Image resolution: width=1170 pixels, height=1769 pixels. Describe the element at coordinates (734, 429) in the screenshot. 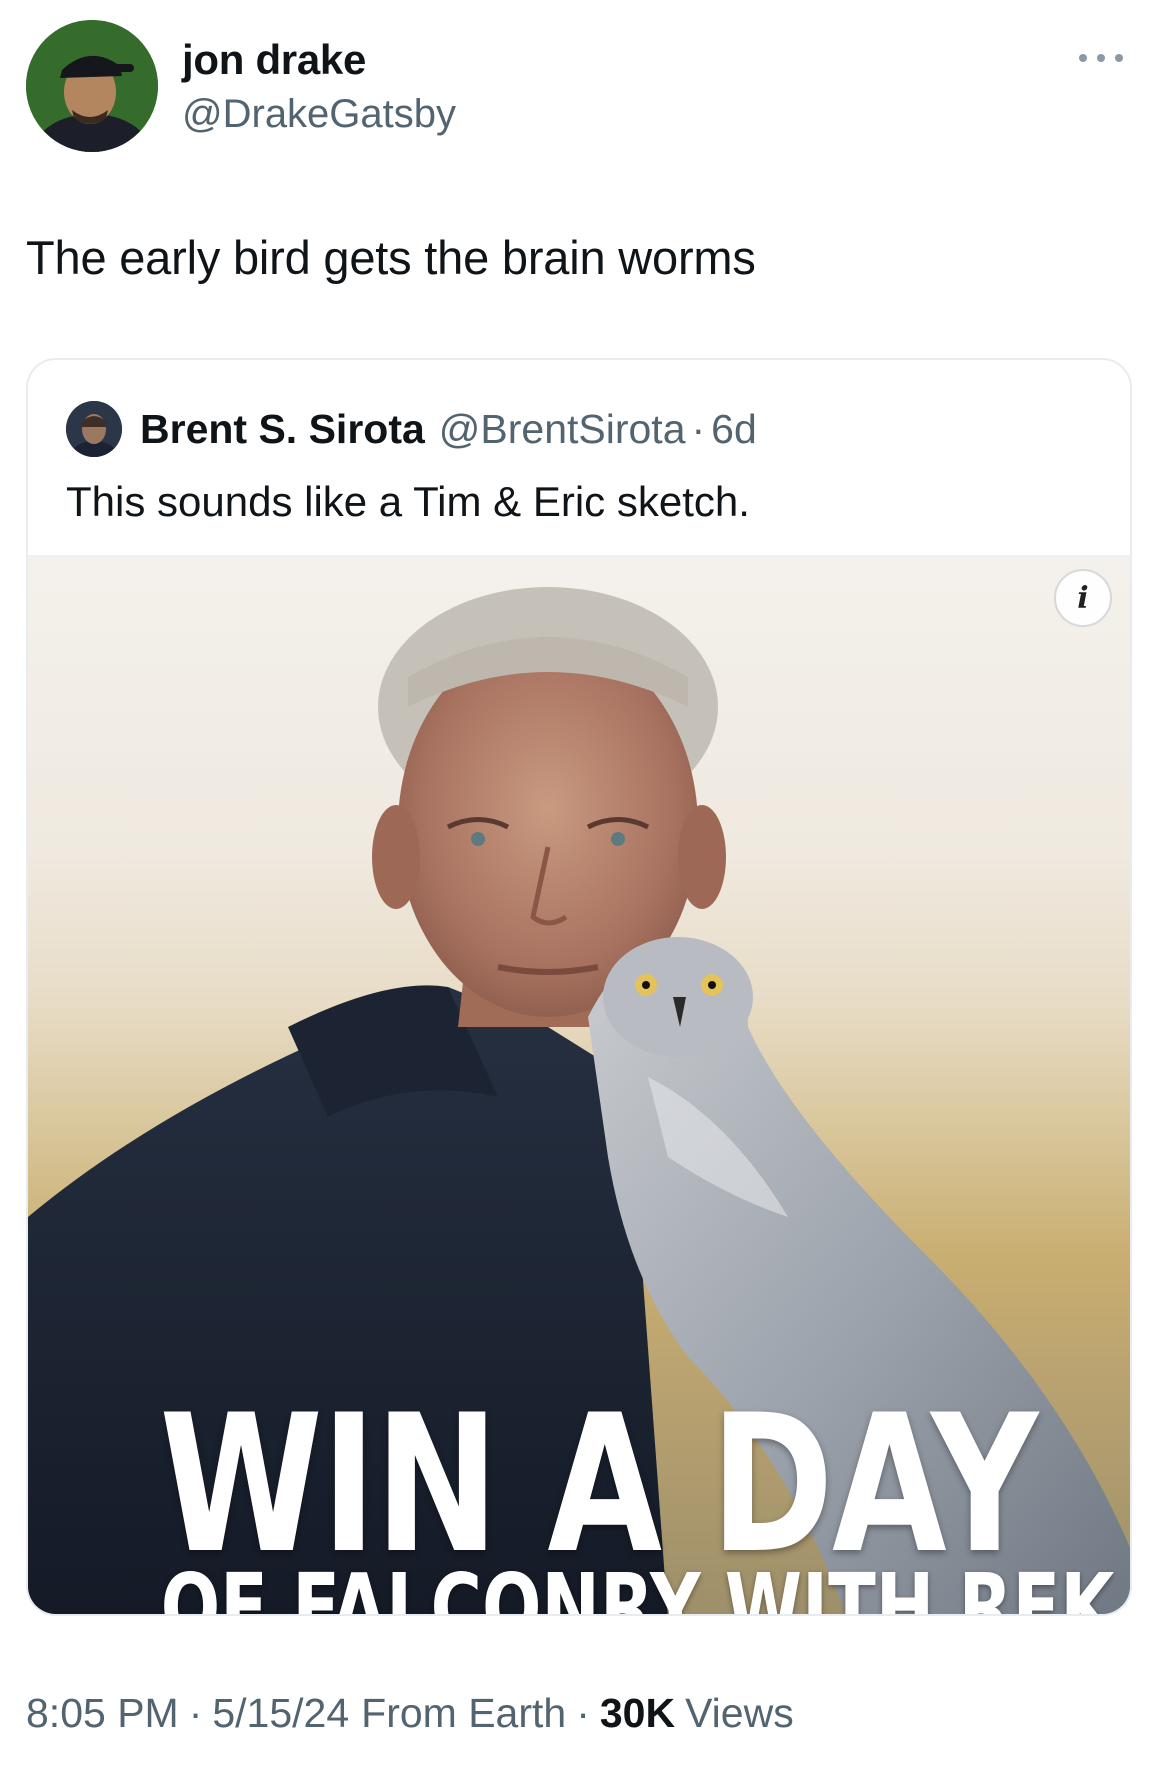

I see `quoted-timestamp: 6d` at that location.